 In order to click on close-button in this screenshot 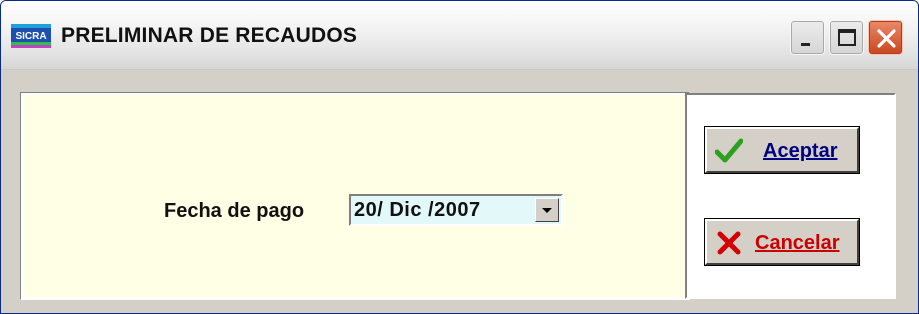, I will do `click(885, 37)`.